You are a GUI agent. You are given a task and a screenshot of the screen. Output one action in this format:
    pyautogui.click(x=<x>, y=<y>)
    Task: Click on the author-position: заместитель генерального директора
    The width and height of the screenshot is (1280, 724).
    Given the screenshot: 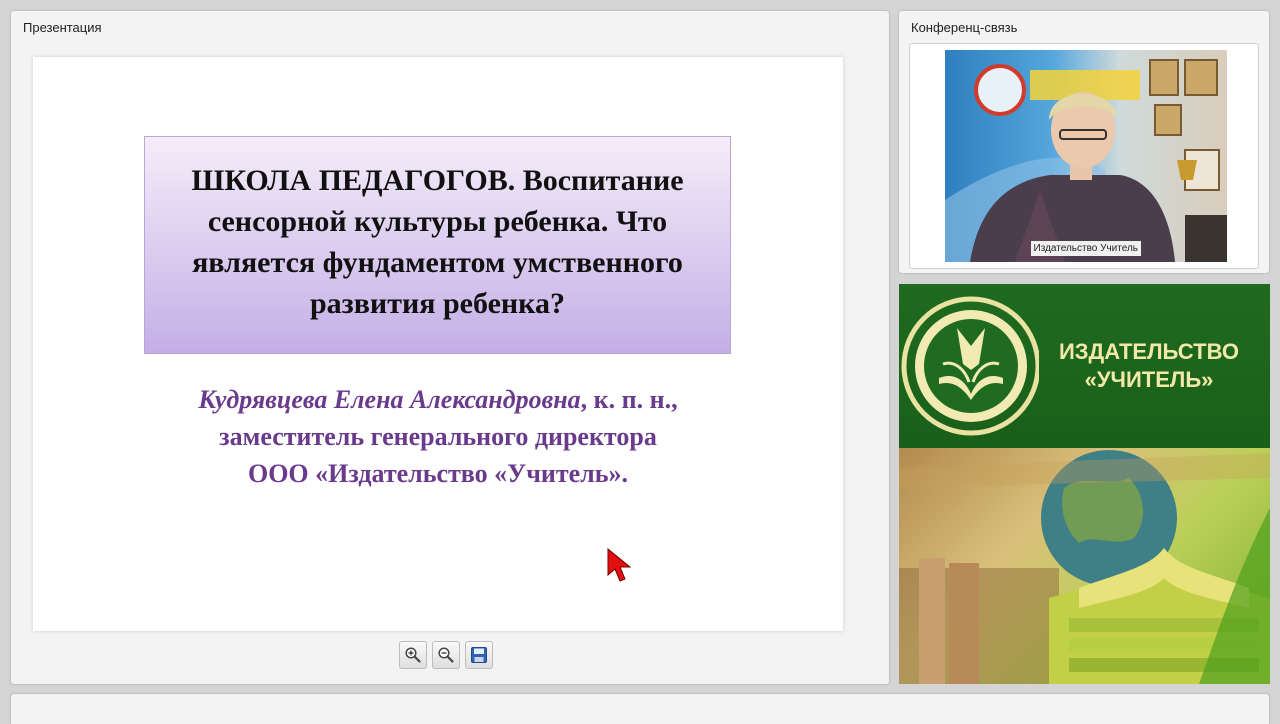 What is the action you would take?
    pyautogui.click(x=438, y=436)
    